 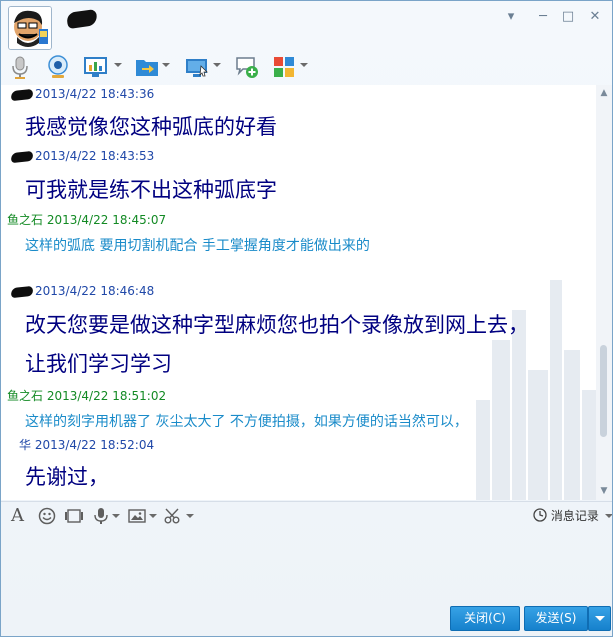 I want to click on close-icon: ✕, so click(x=595, y=16).